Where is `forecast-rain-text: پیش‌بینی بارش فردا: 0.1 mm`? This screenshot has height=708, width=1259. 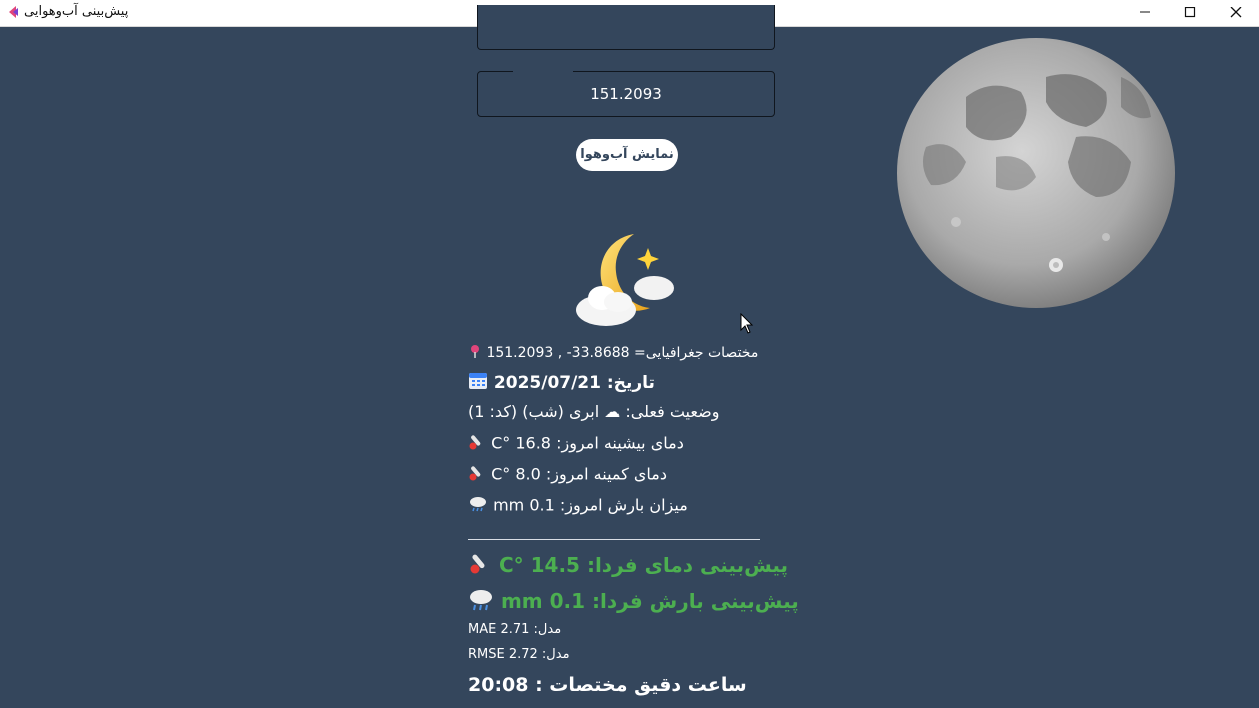 forecast-rain-text: پیش‌بینی بارش فردا: 0.1 mm is located at coordinates (649, 601).